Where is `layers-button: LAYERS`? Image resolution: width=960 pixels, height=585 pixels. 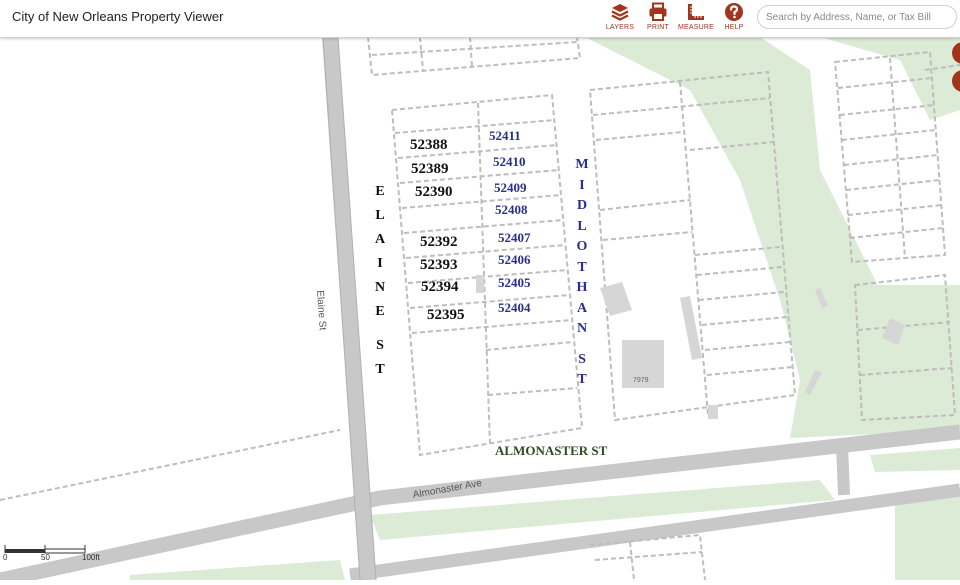
layers-button: LAYERS is located at coordinates (620, 18).